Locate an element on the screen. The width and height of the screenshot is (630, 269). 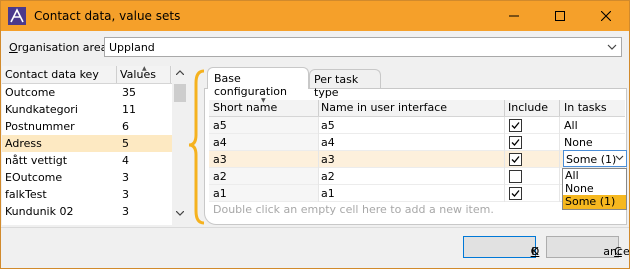
ok-button: OK is located at coordinates (501, 247).